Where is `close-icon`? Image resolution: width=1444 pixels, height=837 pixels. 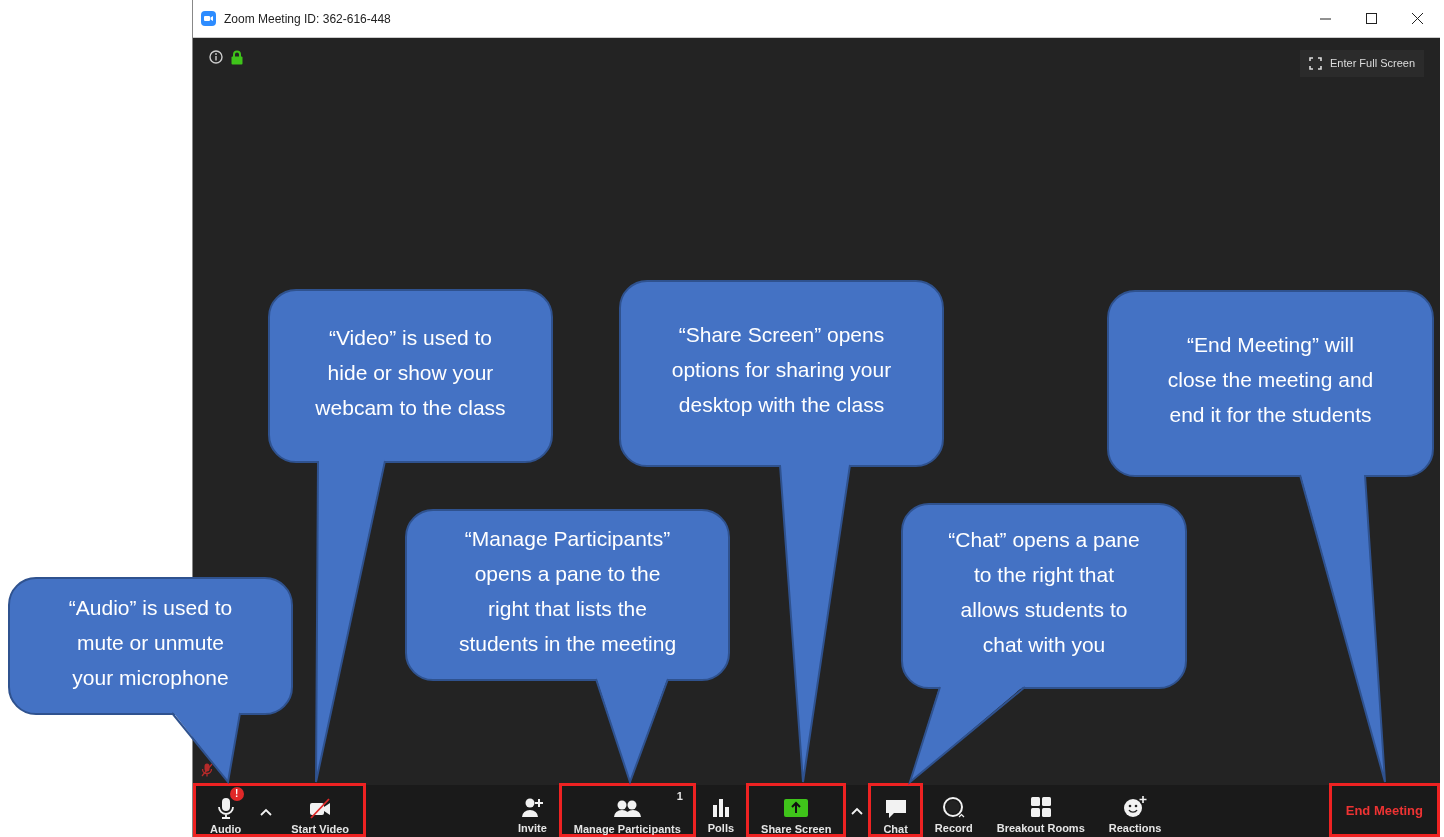
close-icon is located at coordinates (1417, 18).